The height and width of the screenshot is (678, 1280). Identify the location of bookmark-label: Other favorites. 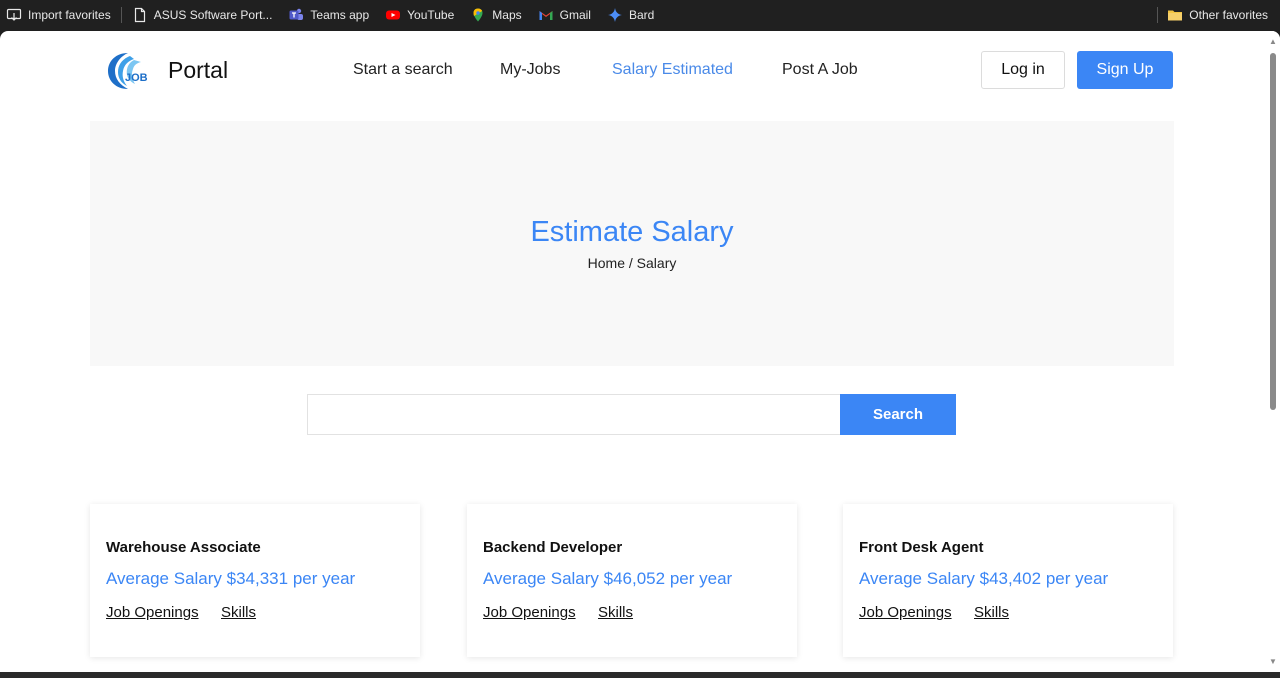
(1228, 15).